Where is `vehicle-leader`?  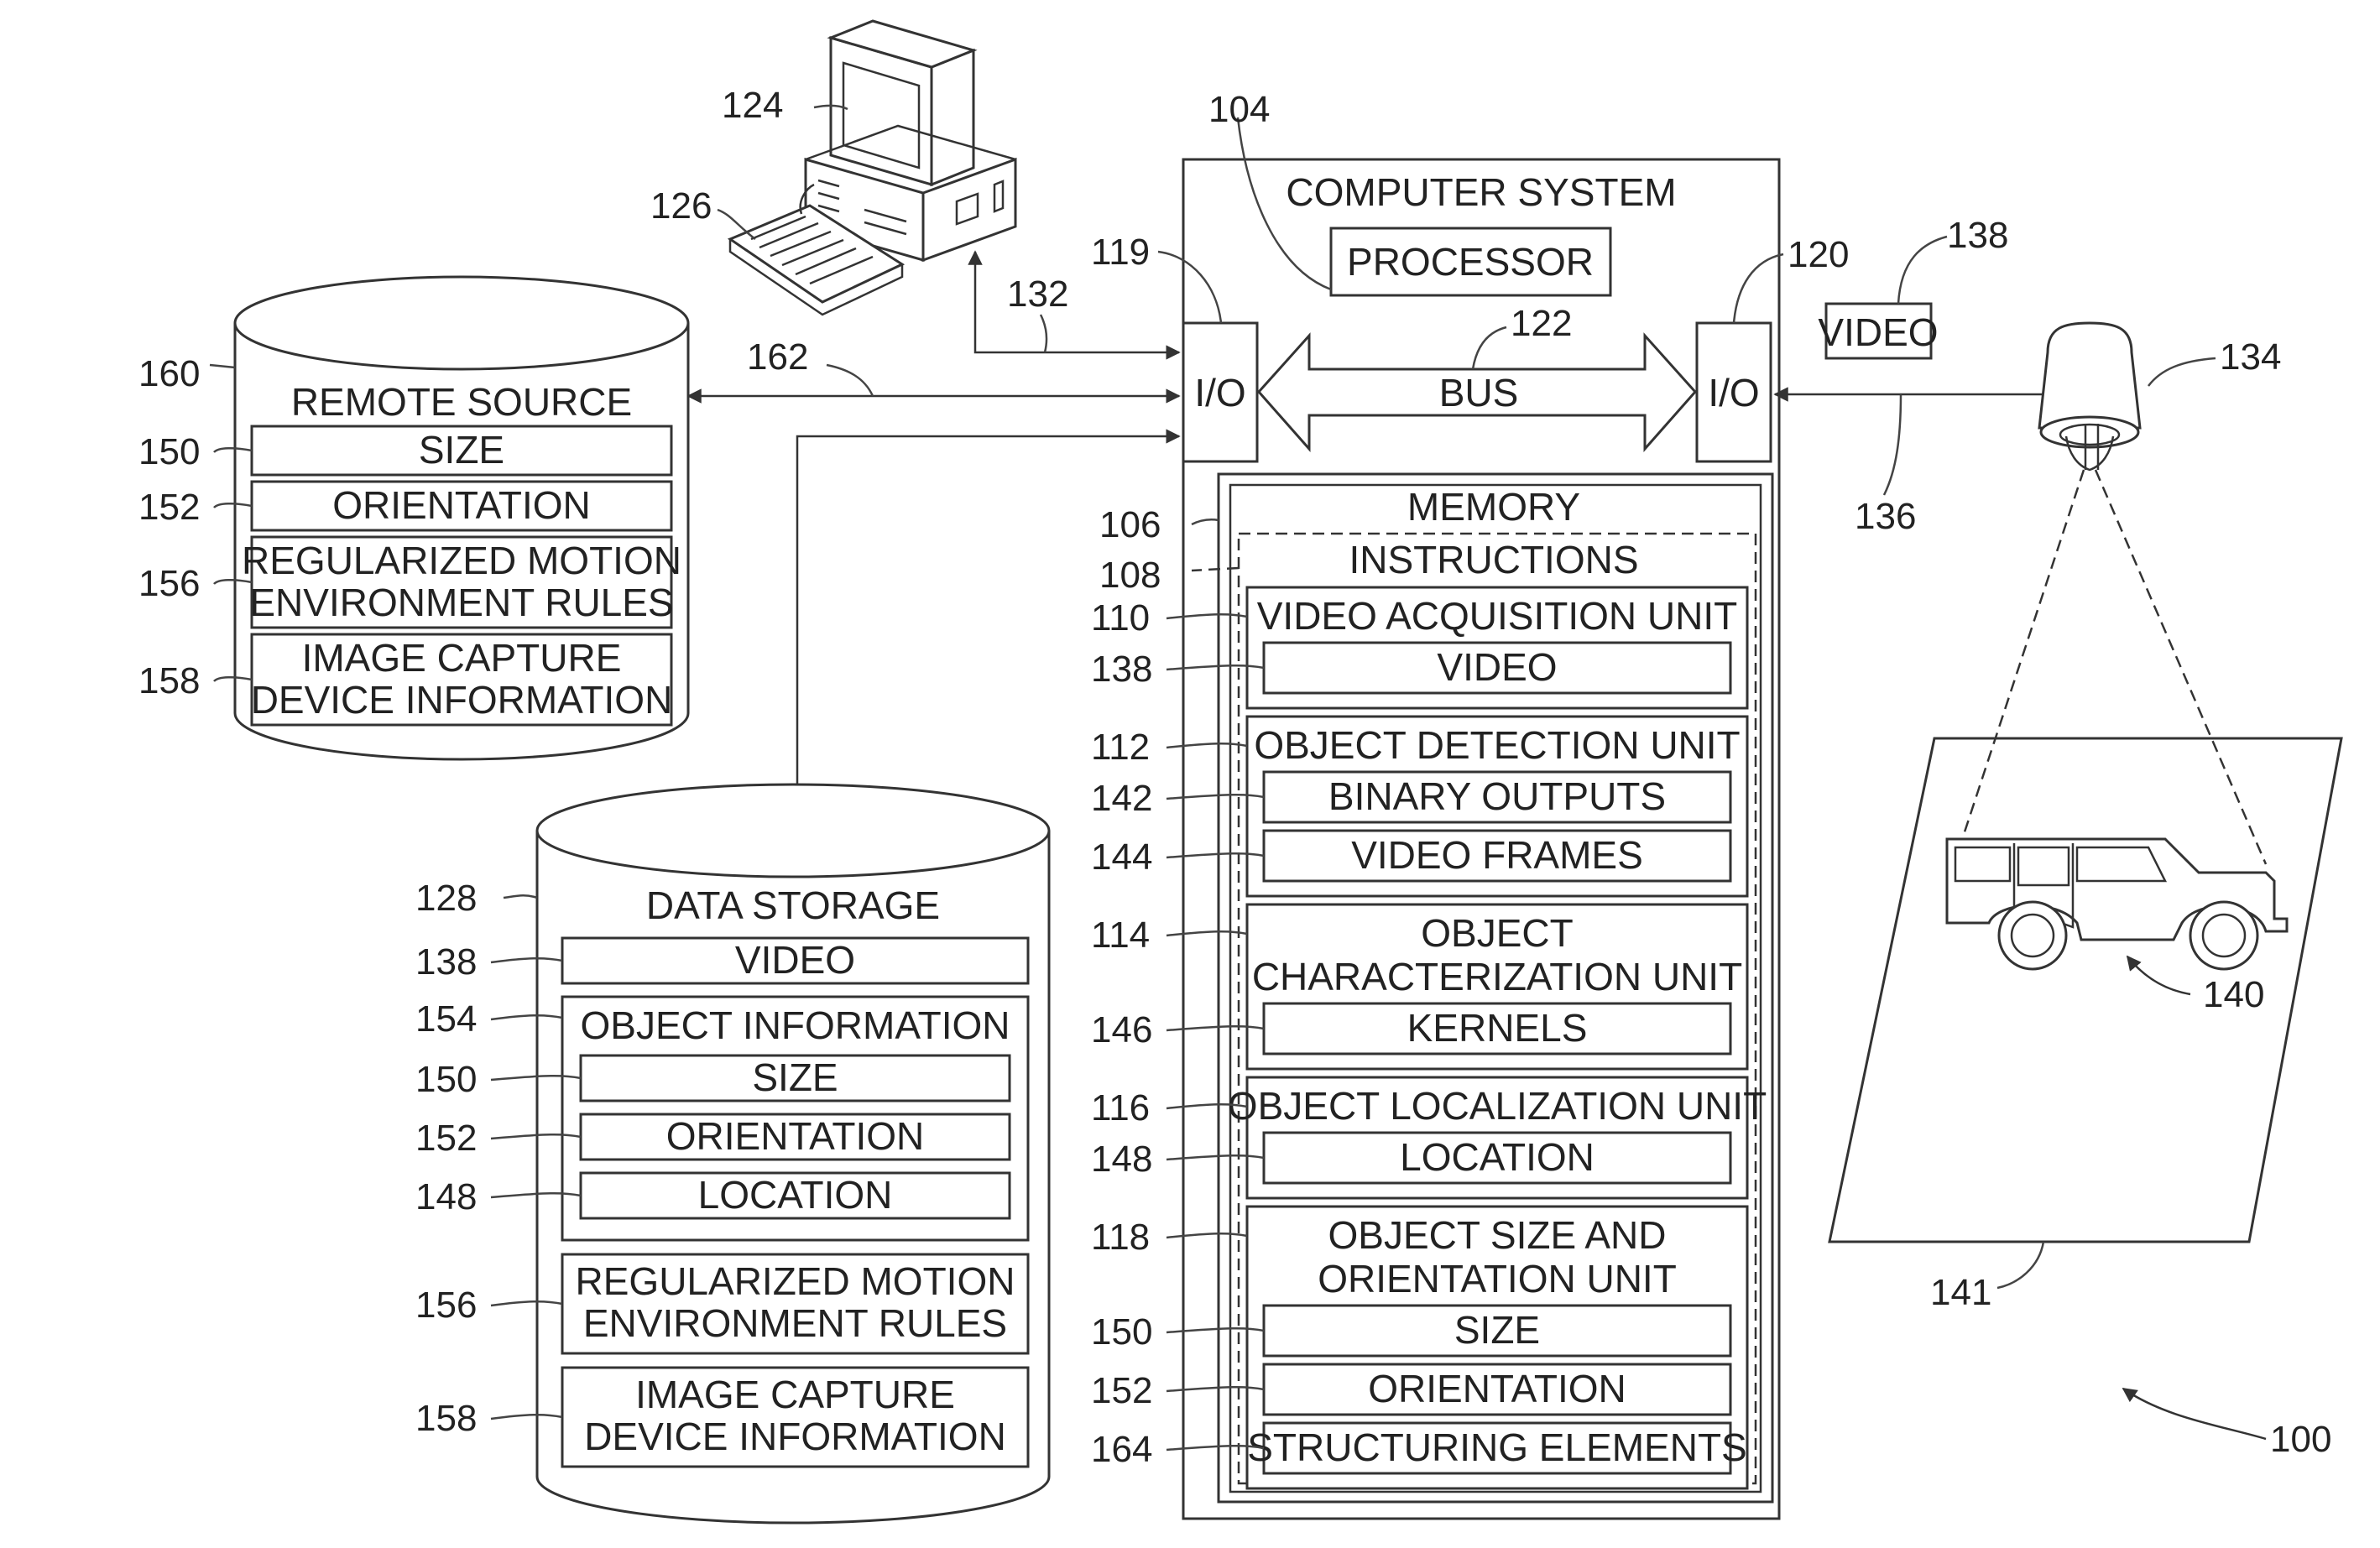
vehicle-leader is located at coordinates (2158, 975).